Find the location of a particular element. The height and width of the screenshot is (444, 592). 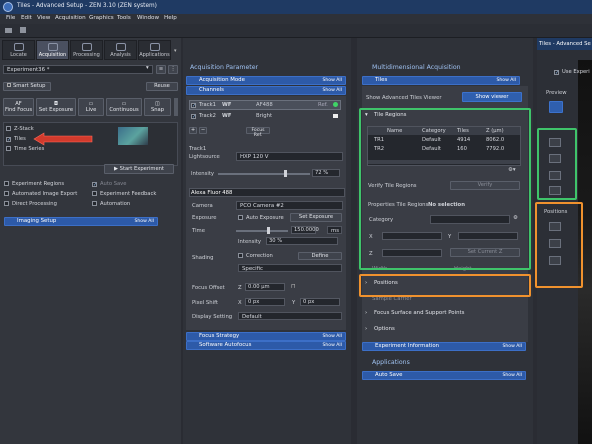

show-all-toggle: Show All is located at coordinates (144, 221).